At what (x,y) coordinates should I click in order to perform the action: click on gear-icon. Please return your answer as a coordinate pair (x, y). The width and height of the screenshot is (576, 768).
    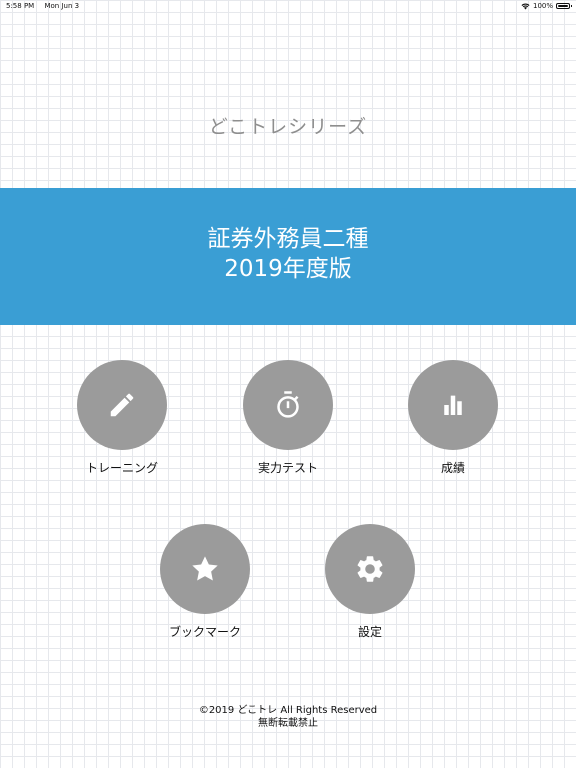
    Looking at the image, I should click on (370, 569).